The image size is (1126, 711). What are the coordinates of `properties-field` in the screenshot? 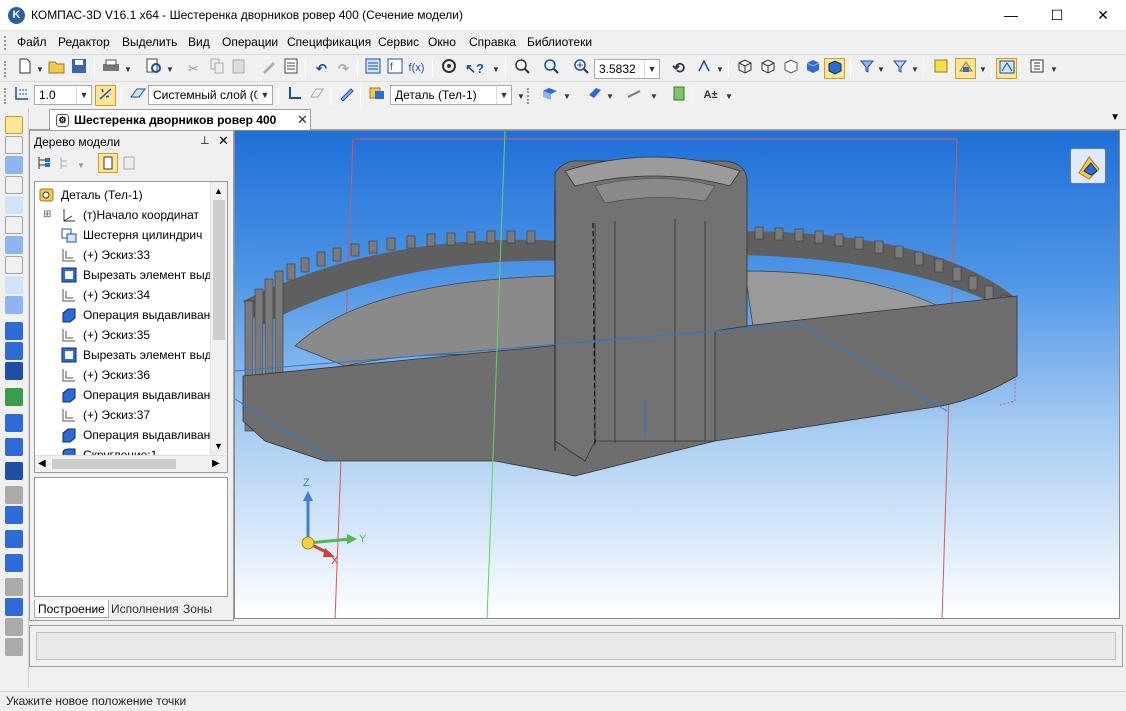 It's located at (576, 646).